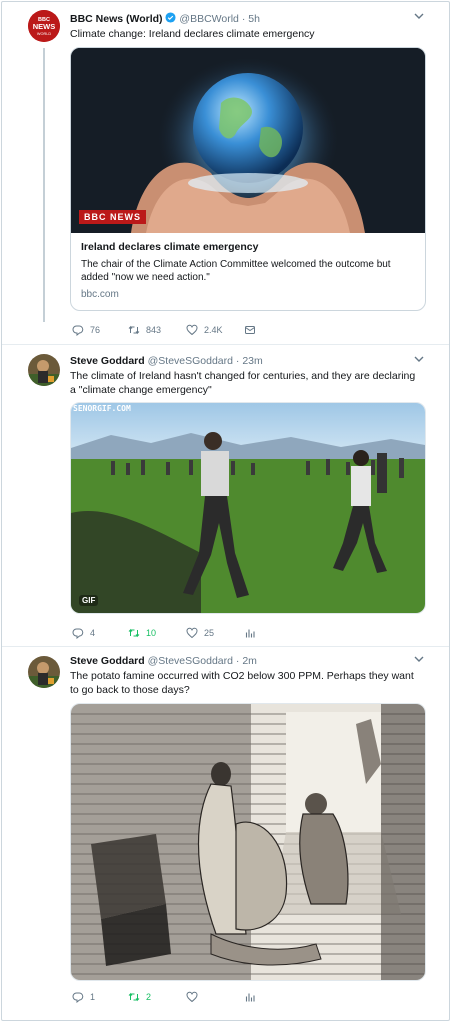  Describe the element at coordinates (151, 633) in the screenshot. I see `retweet-count: 10` at that location.